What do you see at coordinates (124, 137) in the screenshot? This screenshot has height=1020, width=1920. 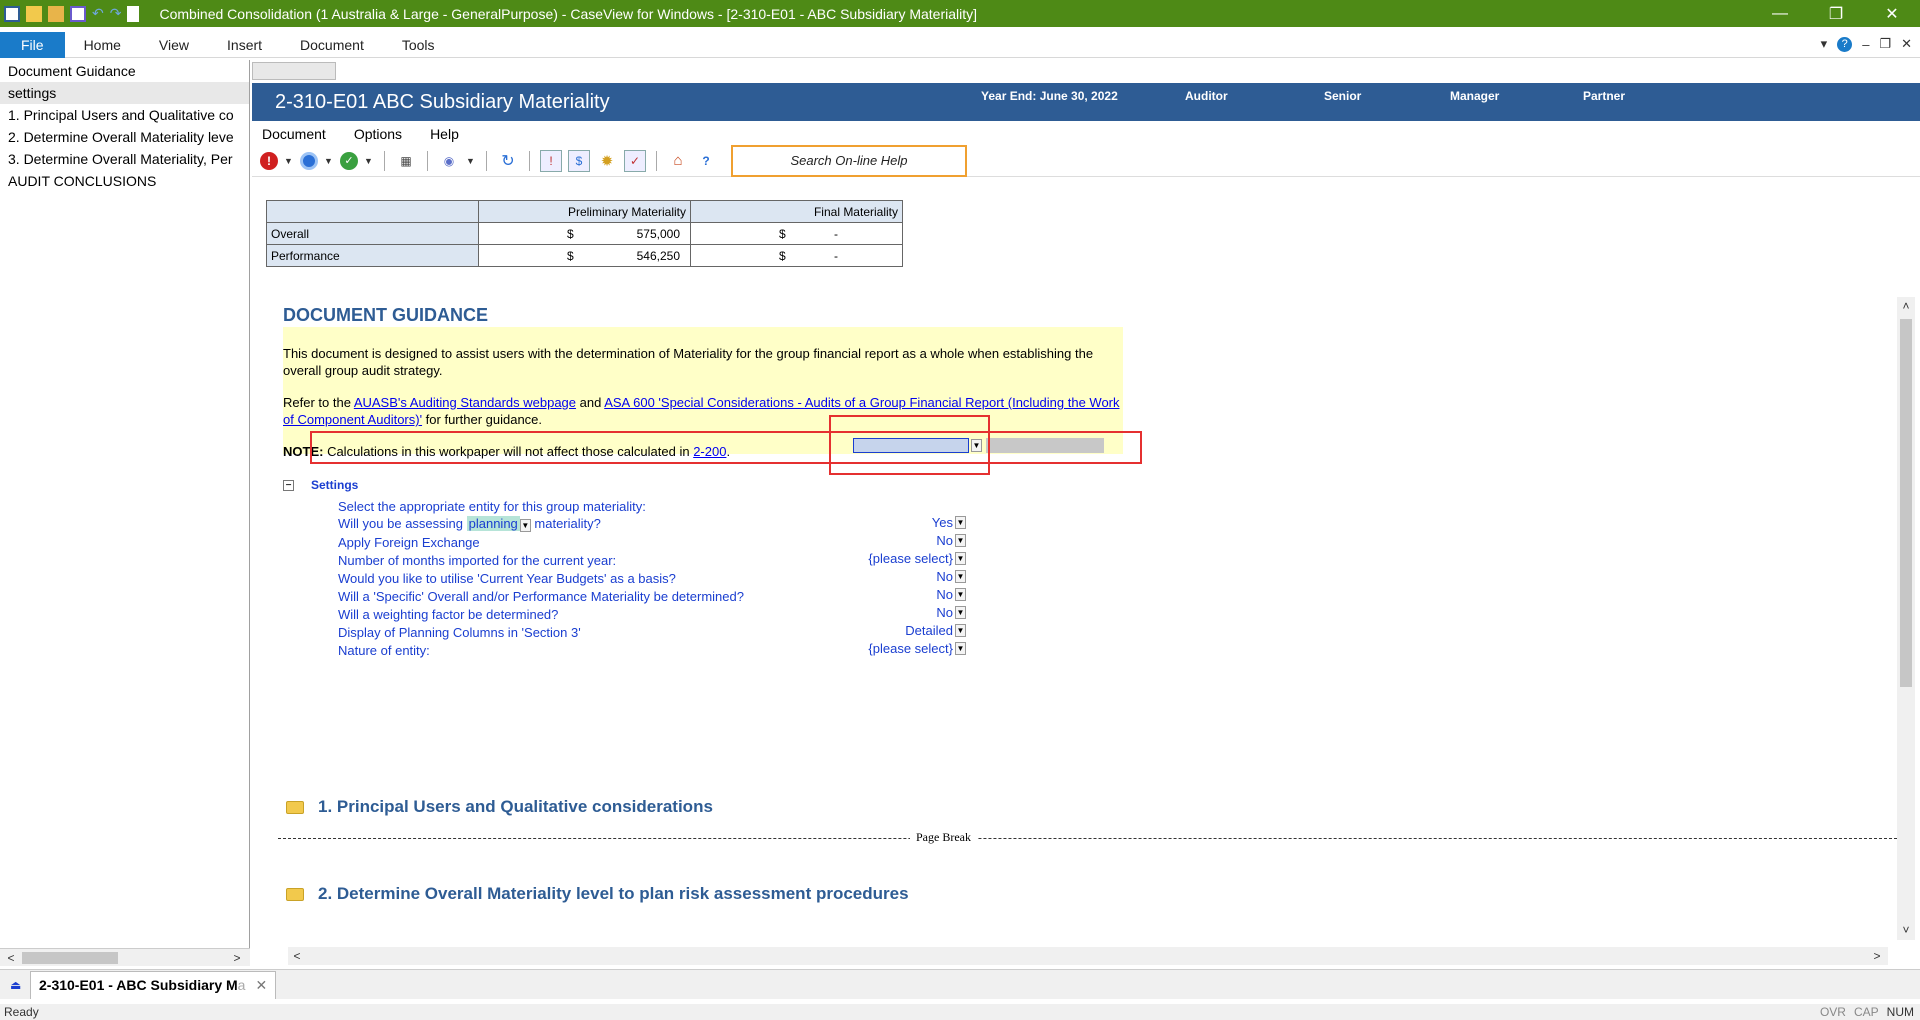 I see `nav-item-overall-materiality-level: 2. Determine Overall Materiality leve` at bounding box center [124, 137].